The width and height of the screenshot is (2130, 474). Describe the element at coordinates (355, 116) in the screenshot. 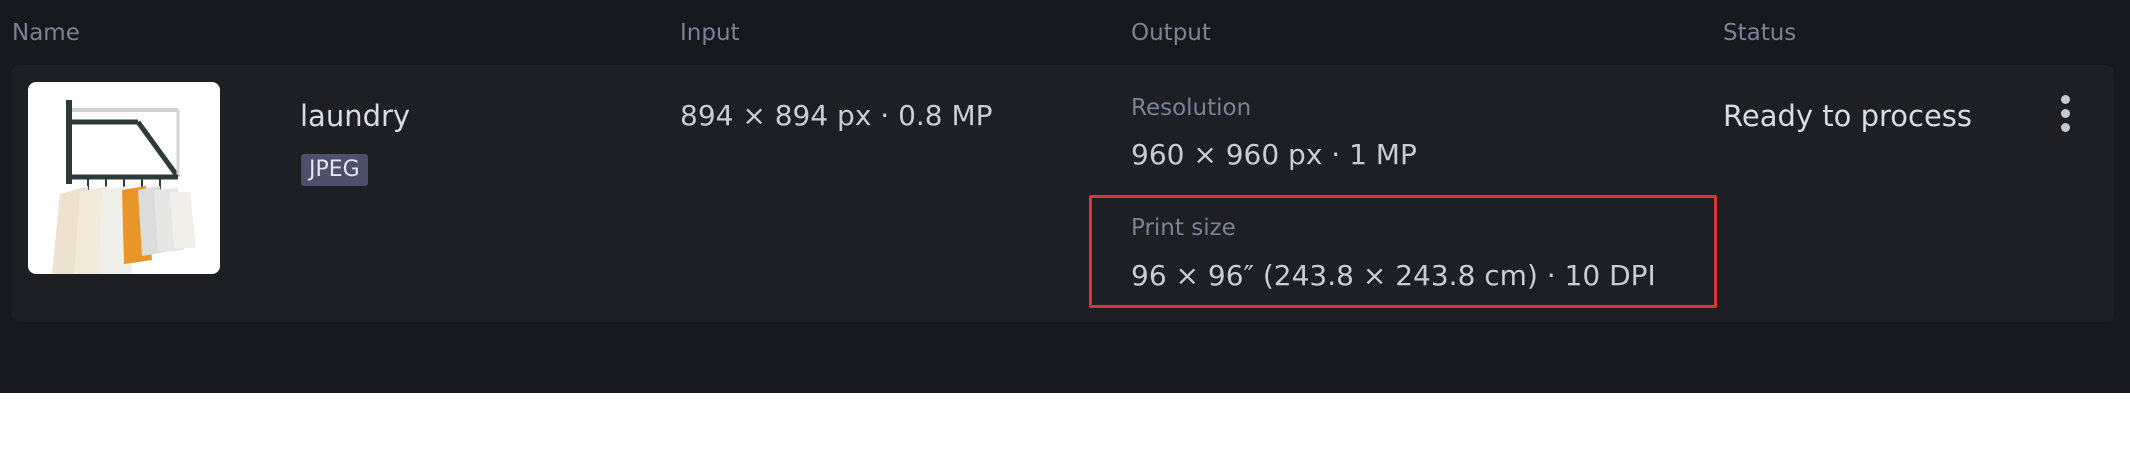

I see `file-name: laundry` at that location.